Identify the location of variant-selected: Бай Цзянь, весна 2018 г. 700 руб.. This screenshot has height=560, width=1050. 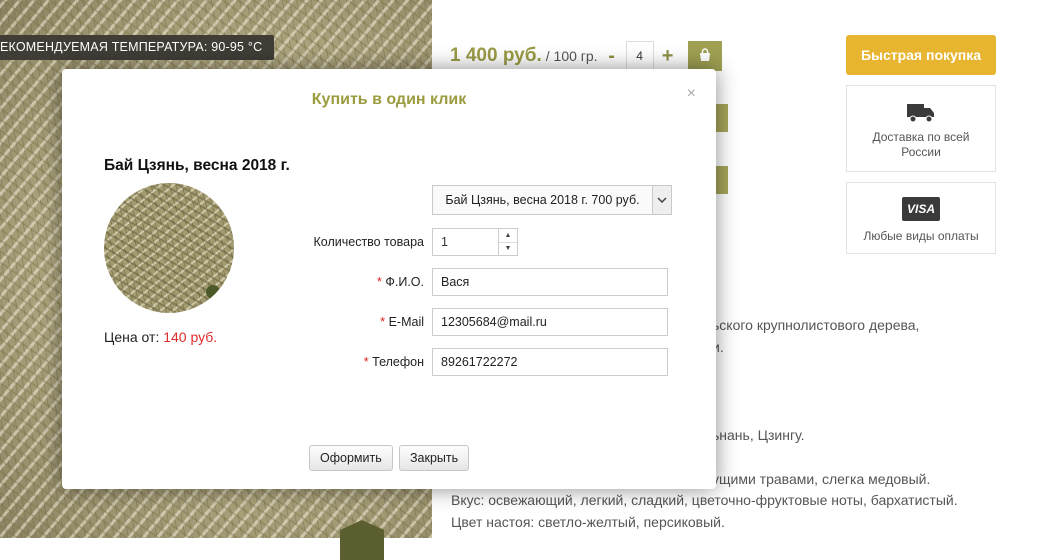
(542, 200).